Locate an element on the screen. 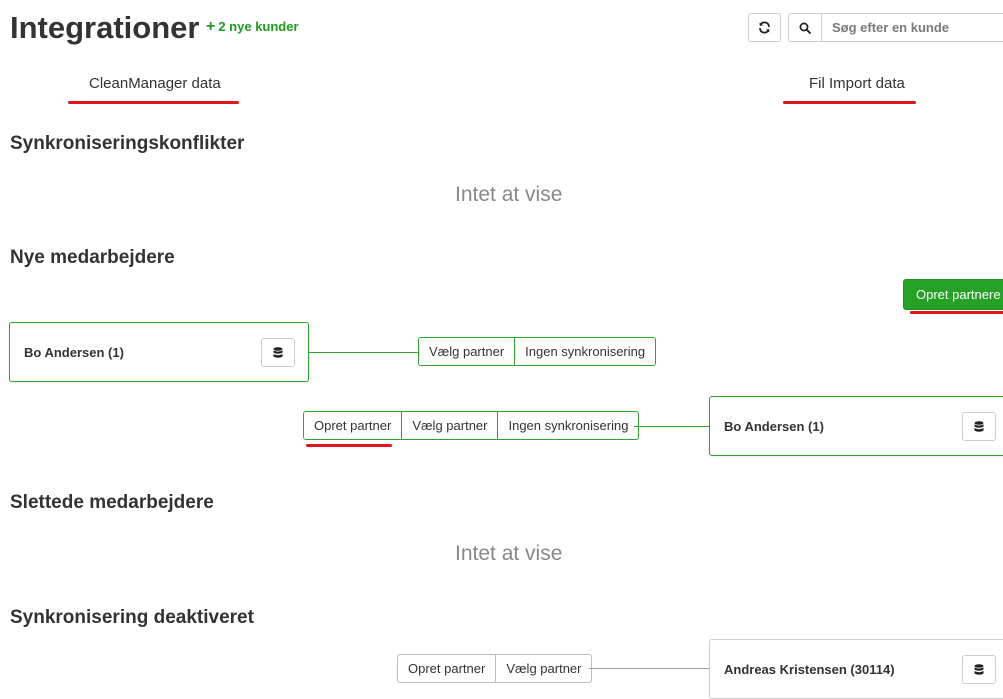 Image resolution: width=1003 pixels, height=699 pixels. section-title-new-employees: Nye medarbejdere is located at coordinates (92, 257).